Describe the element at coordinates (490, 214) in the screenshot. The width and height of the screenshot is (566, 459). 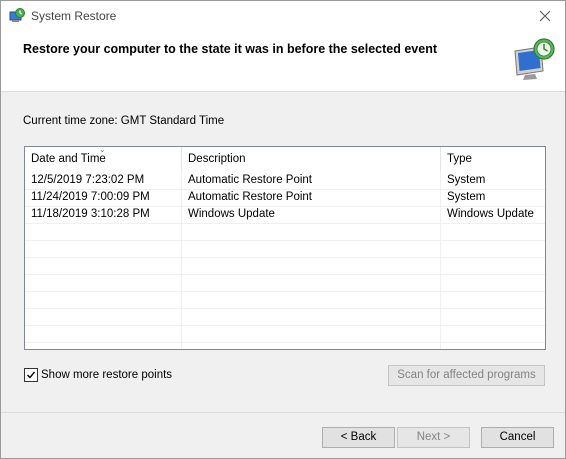
I see `cell-type: Windows Update` at that location.